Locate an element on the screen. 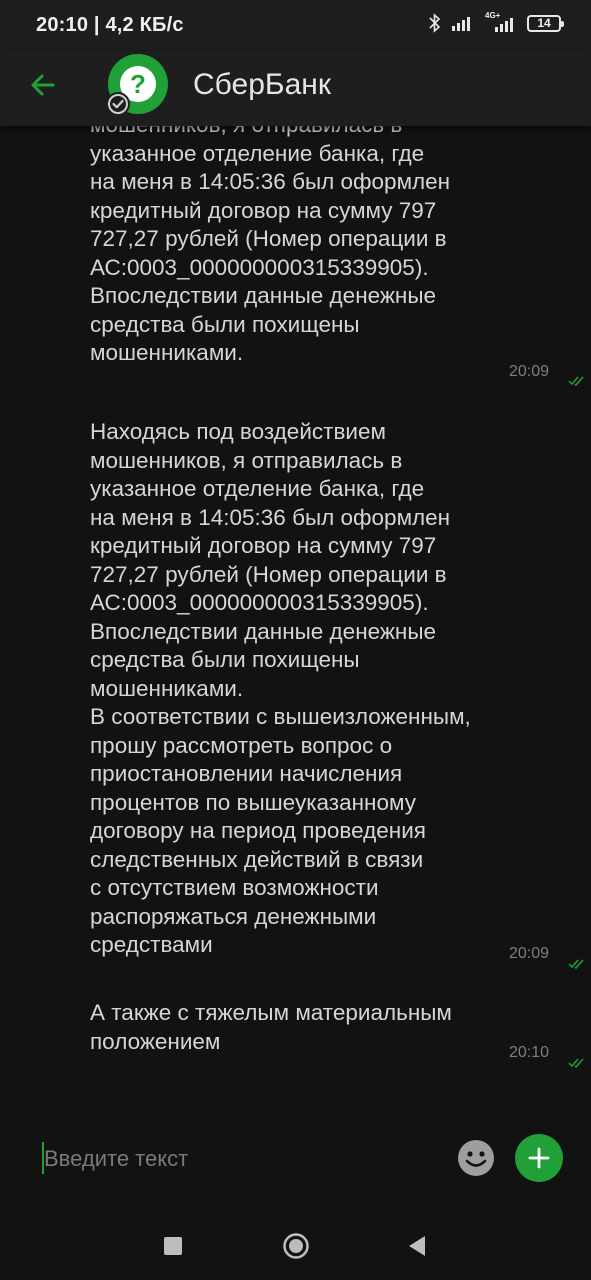 This screenshot has height=1280, width=591. system-nav-bar is located at coordinates (295, 1247).